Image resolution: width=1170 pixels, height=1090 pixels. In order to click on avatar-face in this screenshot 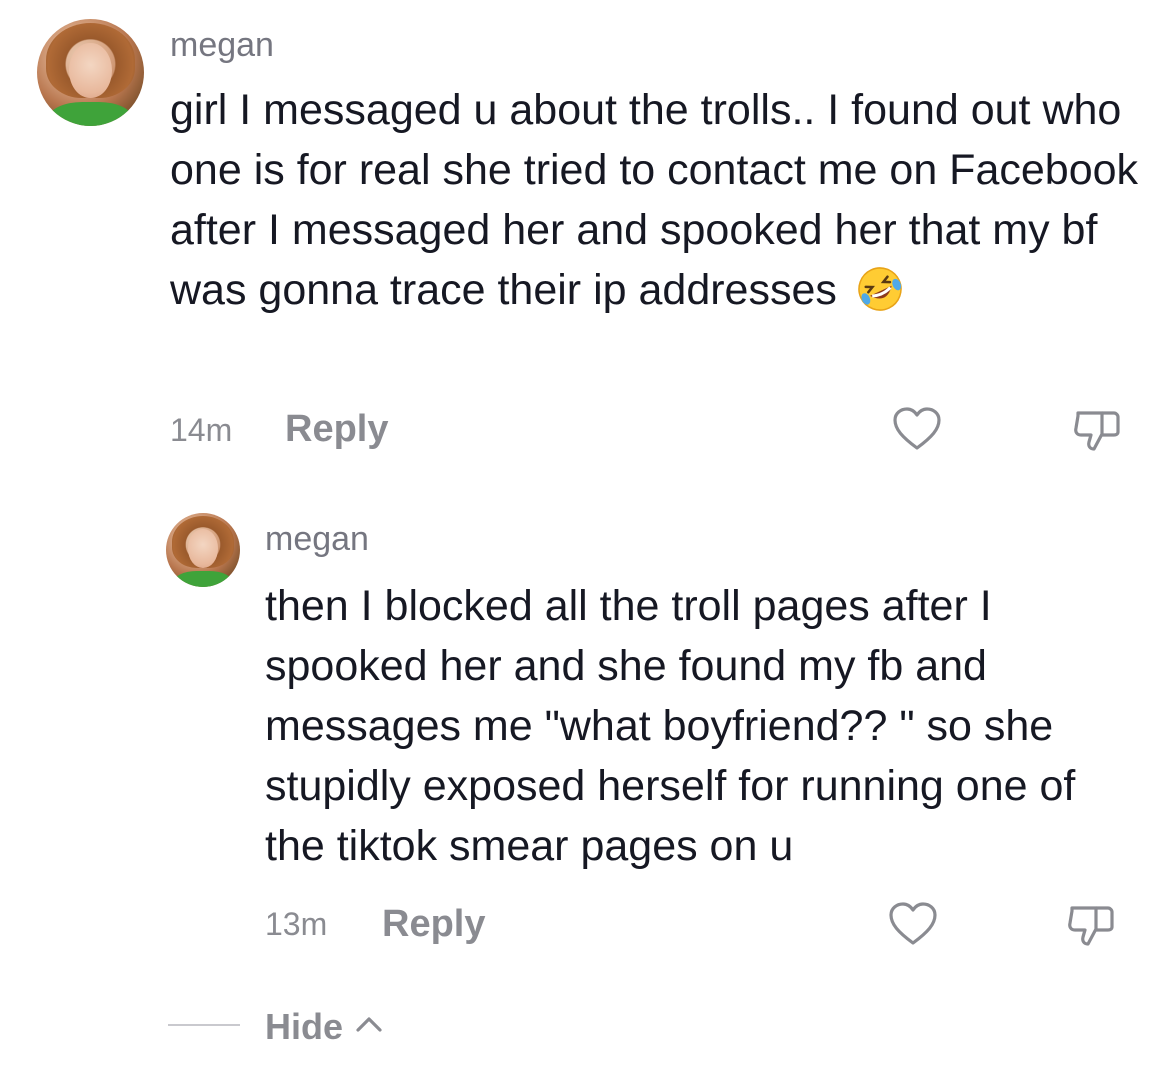, I will do `click(203, 548)`.